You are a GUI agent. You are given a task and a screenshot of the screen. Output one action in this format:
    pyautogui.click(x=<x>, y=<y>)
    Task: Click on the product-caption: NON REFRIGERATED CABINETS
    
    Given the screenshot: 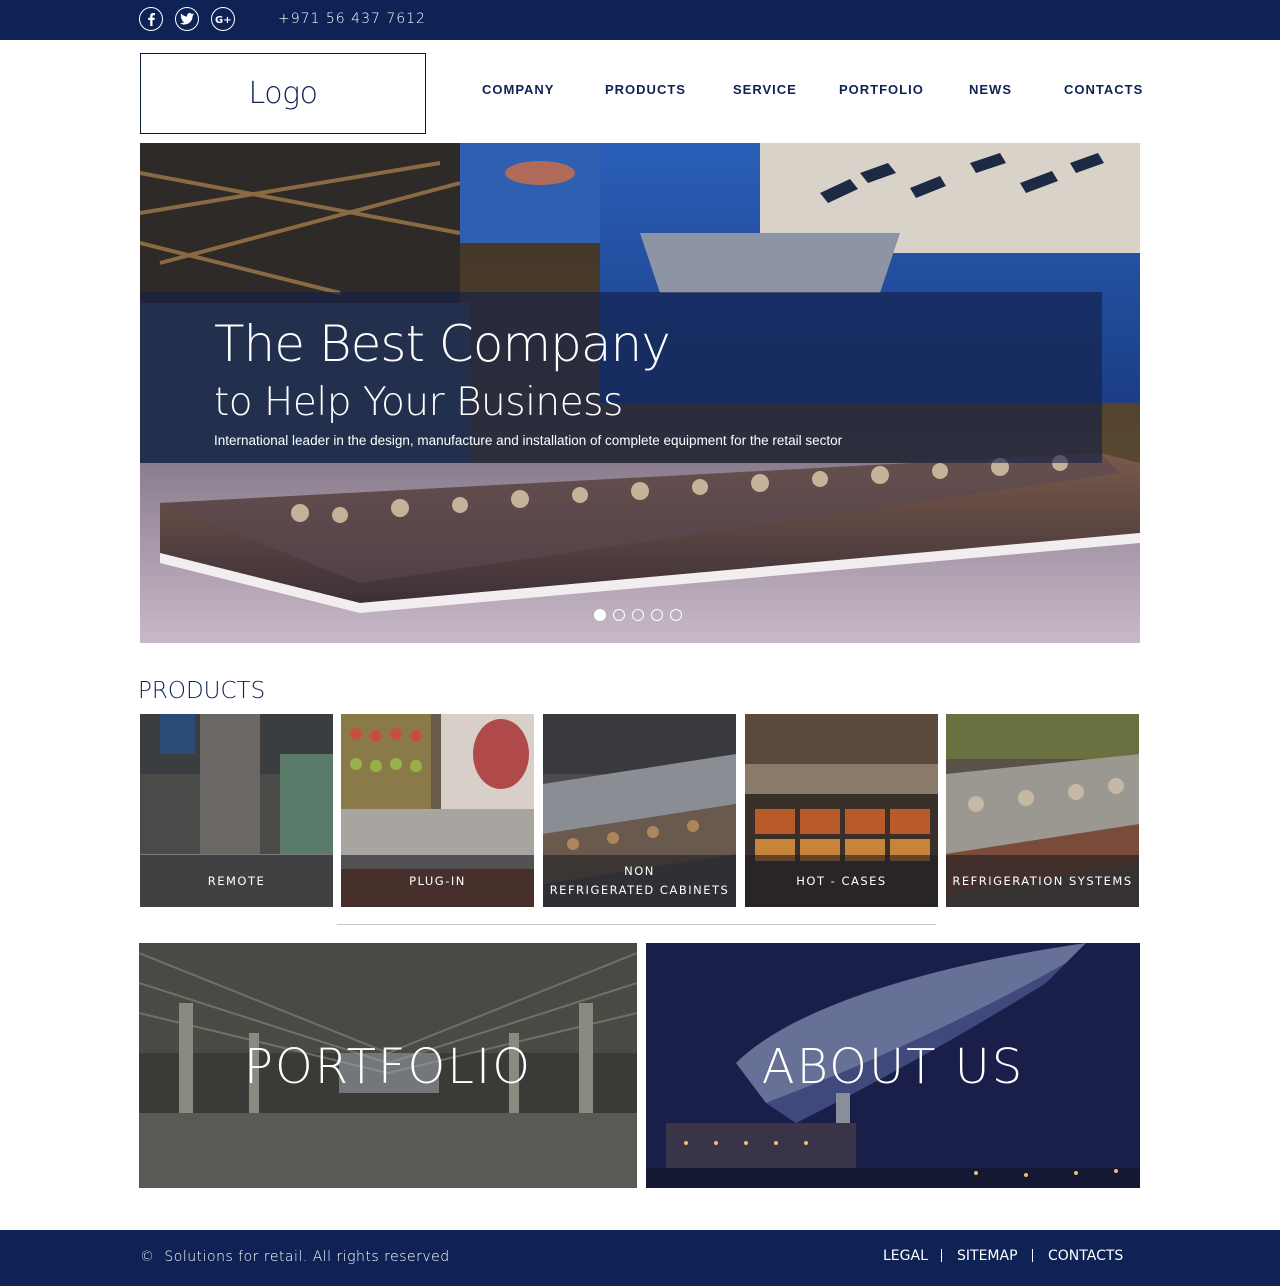 What is the action you would take?
    pyautogui.click(x=639, y=881)
    